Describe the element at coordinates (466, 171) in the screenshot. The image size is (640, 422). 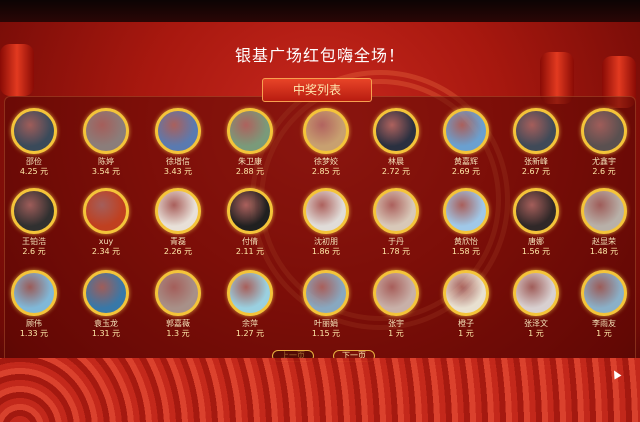
I see `winner-amount: 2.69 元` at that location.